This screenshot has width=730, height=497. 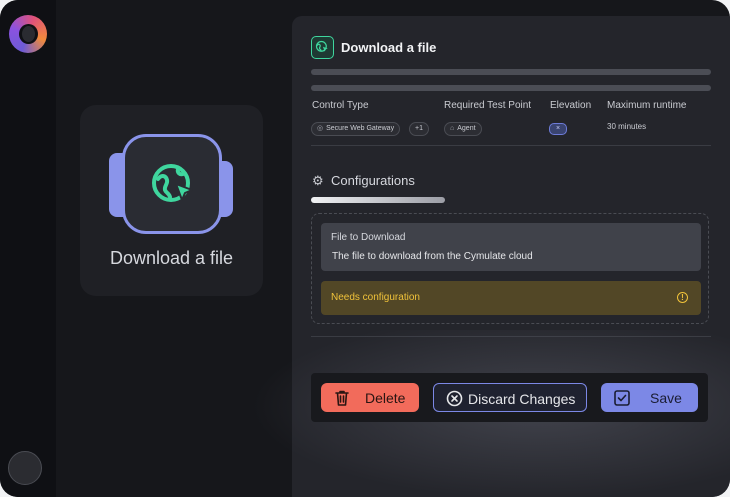 I want to click on control-type-more-chip: +1, so click(x=419, y=129).